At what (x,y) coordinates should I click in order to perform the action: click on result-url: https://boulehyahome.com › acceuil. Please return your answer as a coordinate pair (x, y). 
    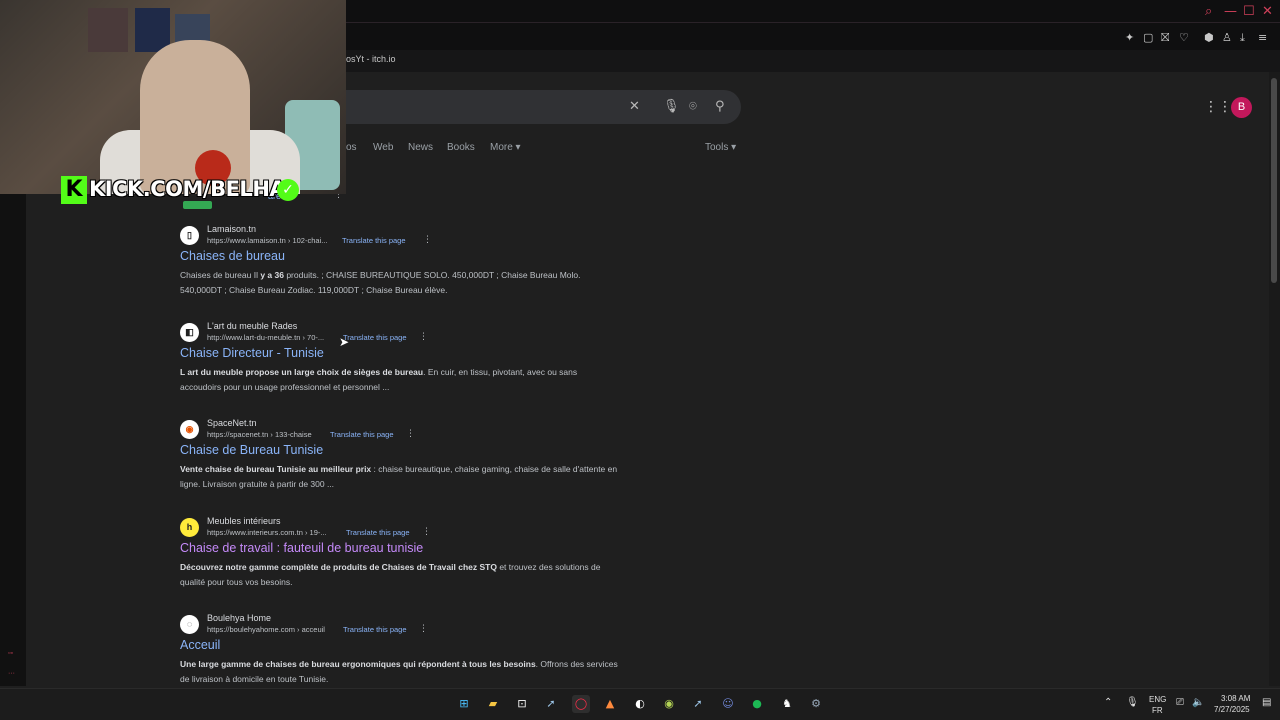
    Looking at the image, I should click on (266, 629).